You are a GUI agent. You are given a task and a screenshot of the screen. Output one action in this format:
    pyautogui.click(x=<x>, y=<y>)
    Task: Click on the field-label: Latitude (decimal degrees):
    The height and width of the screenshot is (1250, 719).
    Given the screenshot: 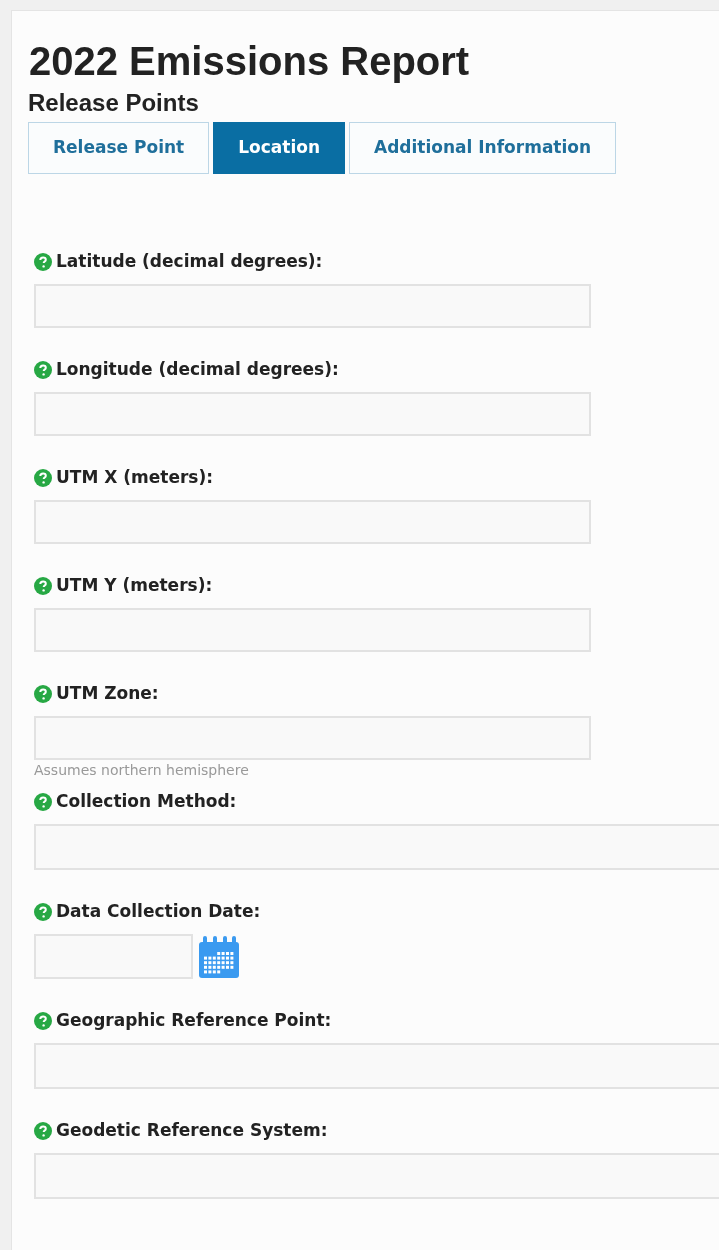 What is the action you would take?
    pyautogui.click(x=189, y=262)
    